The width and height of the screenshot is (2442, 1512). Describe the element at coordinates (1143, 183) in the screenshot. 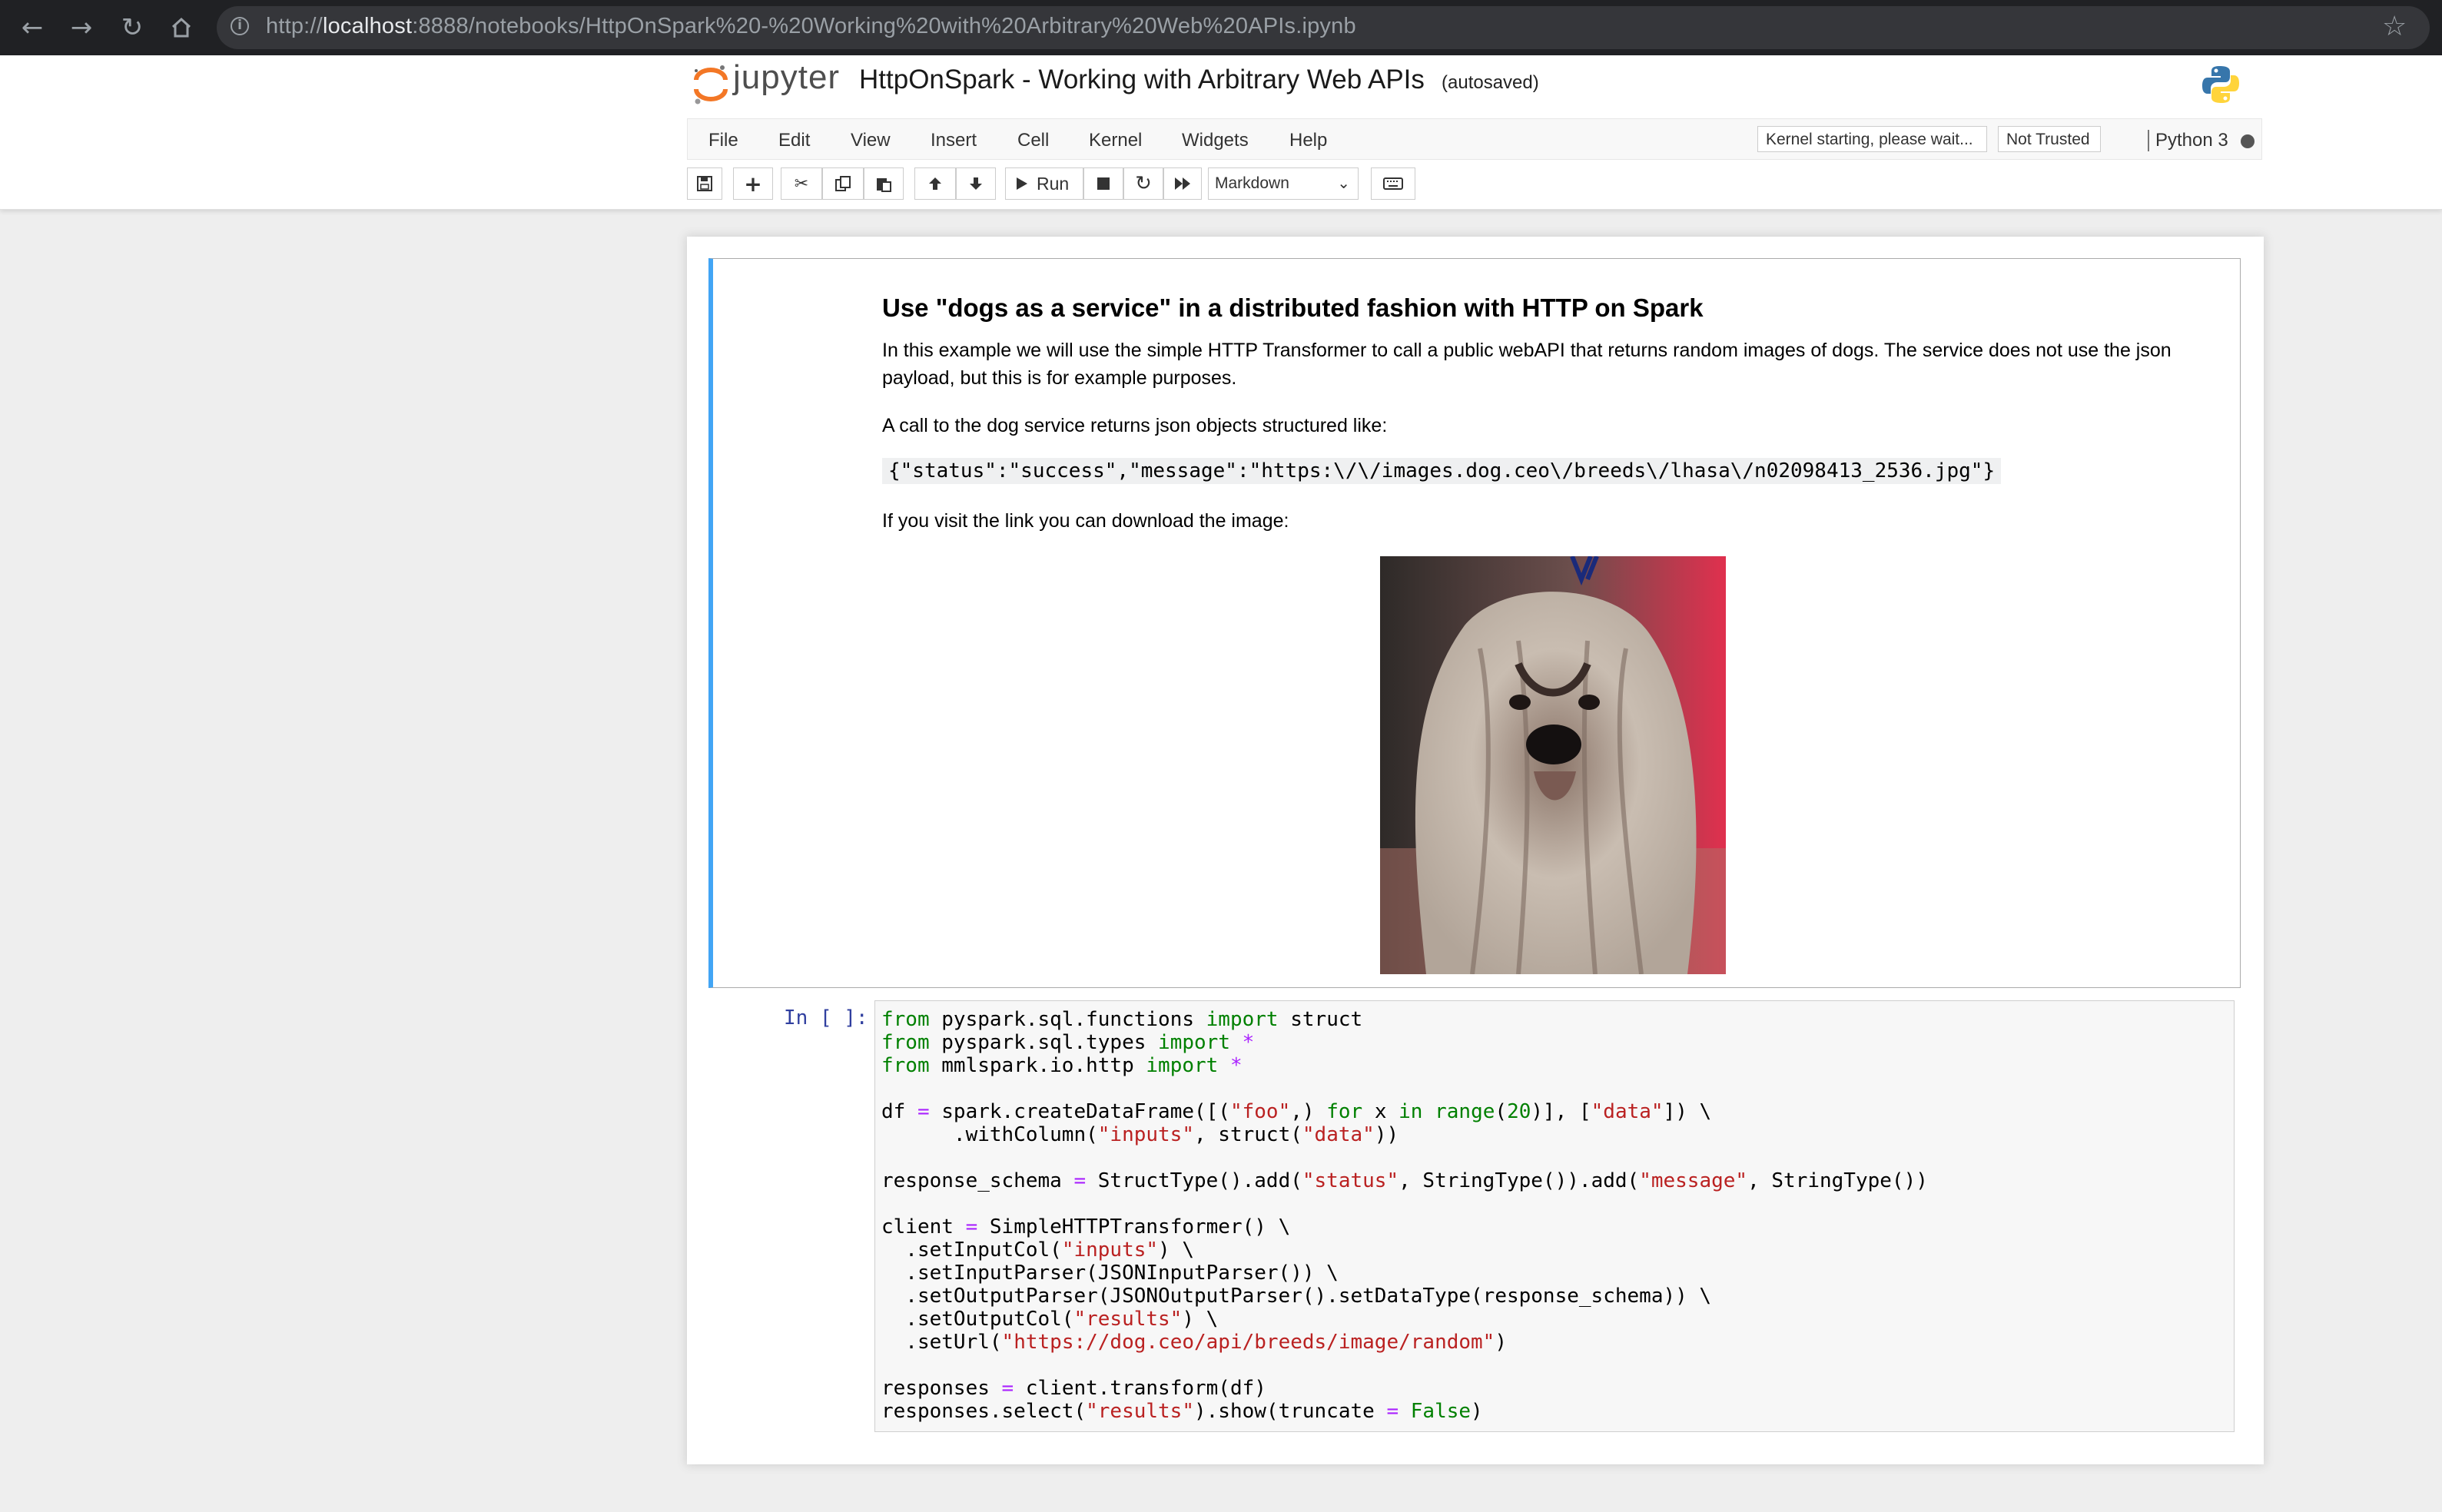

I see `restart-icon: ↻` at that location.